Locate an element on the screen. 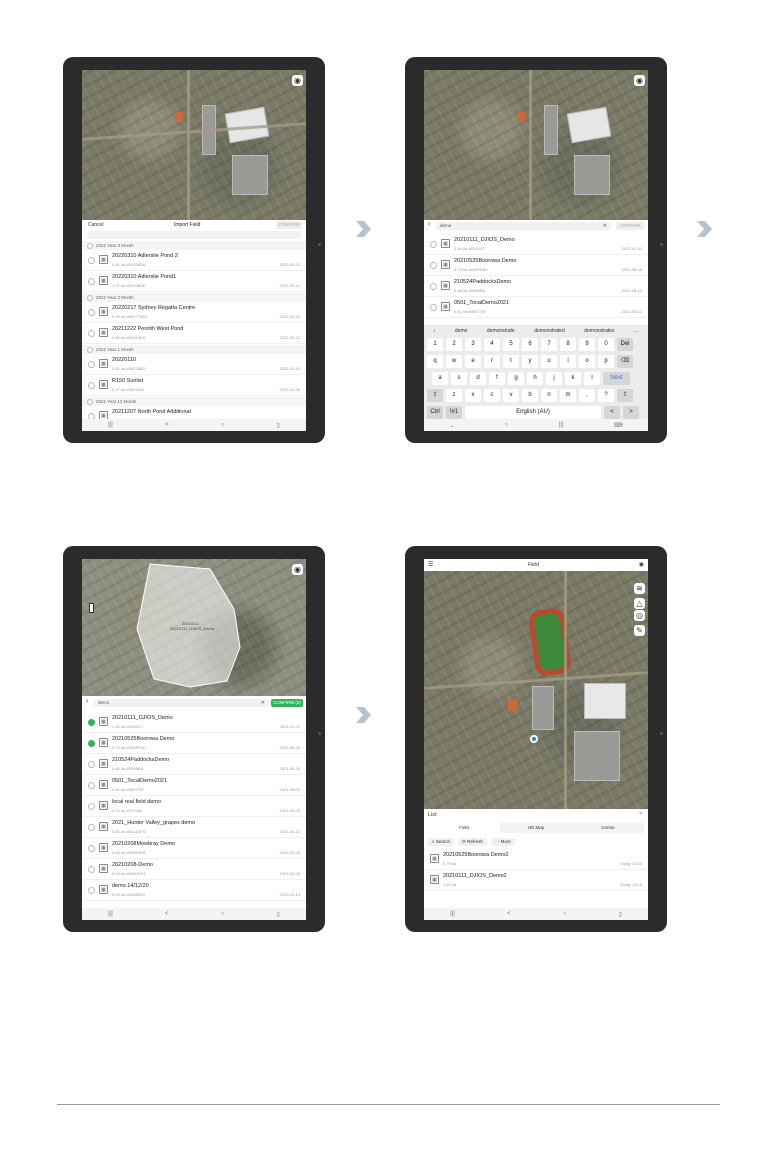  key: f is located at coordinates (497, 378).